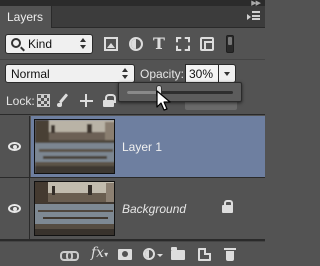 The height and width of the screenshot is (266, 320). Describe the element at coordinates (178, 253) in the screenshot. I see `group-folder-icon` at that location.